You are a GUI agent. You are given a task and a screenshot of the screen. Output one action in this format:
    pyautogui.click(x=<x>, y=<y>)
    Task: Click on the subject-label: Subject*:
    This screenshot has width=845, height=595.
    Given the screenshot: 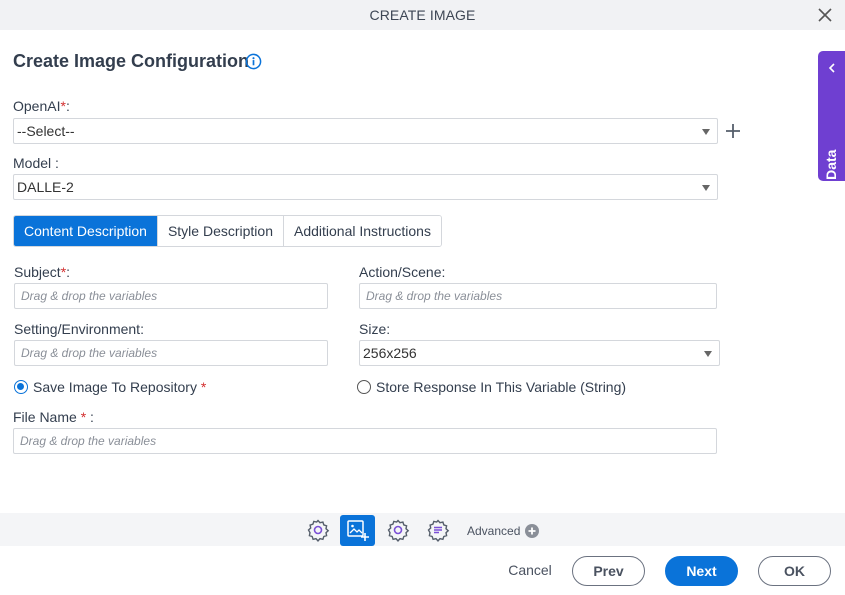 What is the action you would take?
    pyautogui.click(x=42, y=272)
    